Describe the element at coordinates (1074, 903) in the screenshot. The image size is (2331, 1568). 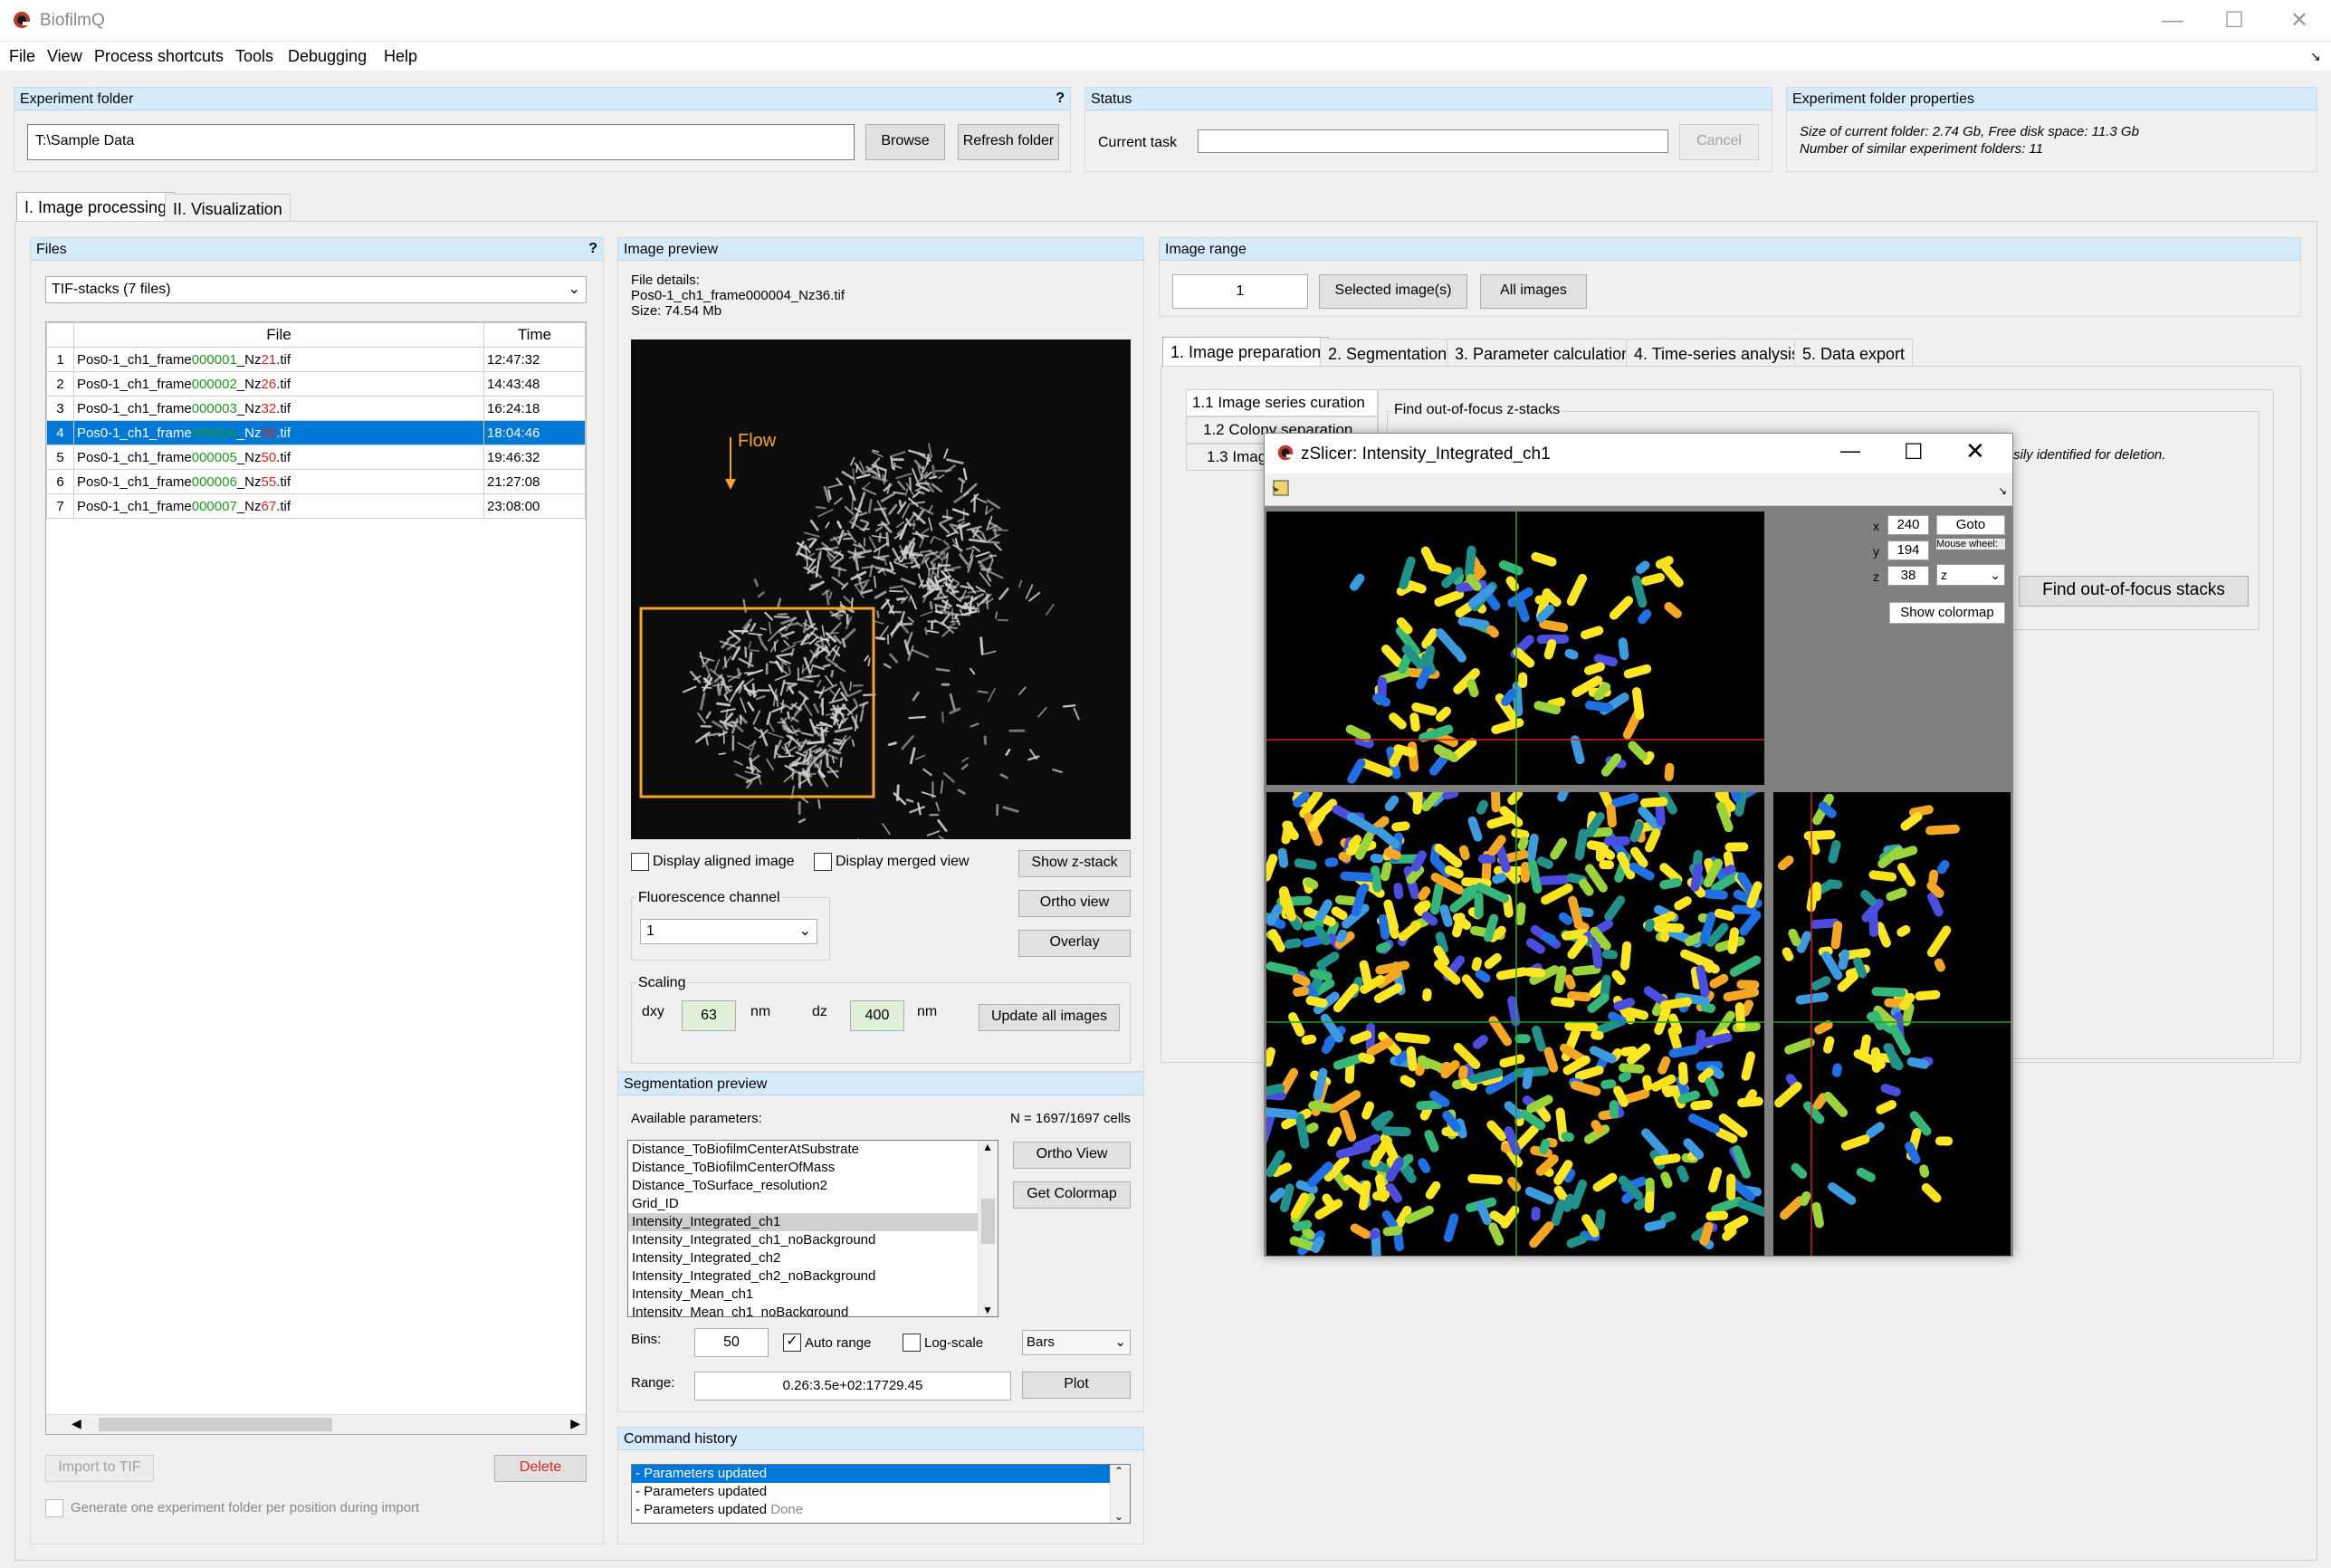
I see `ortho-view-button: Ortho view` at that location.